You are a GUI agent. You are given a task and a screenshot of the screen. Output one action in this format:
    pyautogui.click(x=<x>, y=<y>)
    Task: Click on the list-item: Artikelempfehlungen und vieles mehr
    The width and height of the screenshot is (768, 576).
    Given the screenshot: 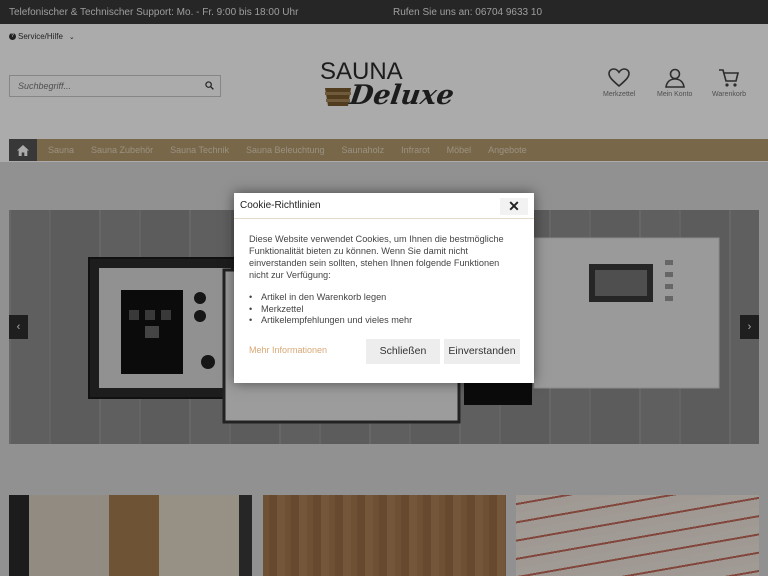 What is the action you would take?
    pyautogui.click(x=330, y=321)
    